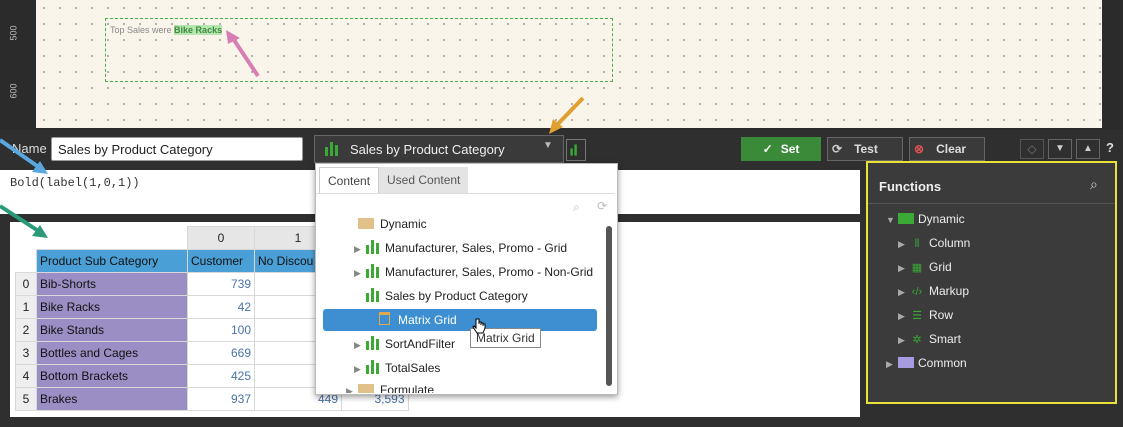 The image size is (1123, 427). What do you see at coordinates (24, 221) in the screenshot?
I see `teal-arrow` at bounding box center [24, 221].